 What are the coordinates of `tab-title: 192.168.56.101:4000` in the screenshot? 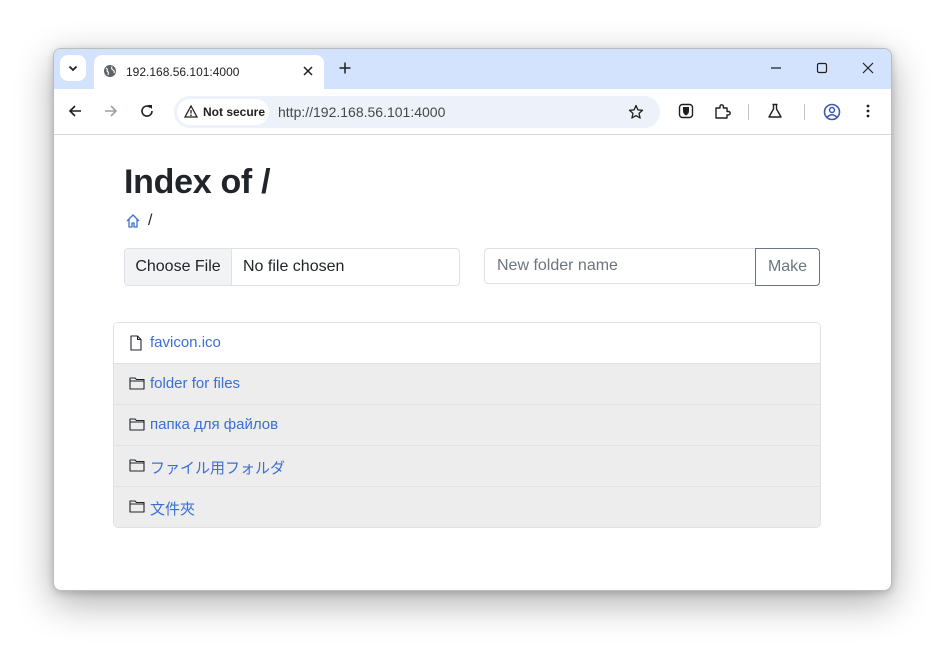 It's located at (183, 72).